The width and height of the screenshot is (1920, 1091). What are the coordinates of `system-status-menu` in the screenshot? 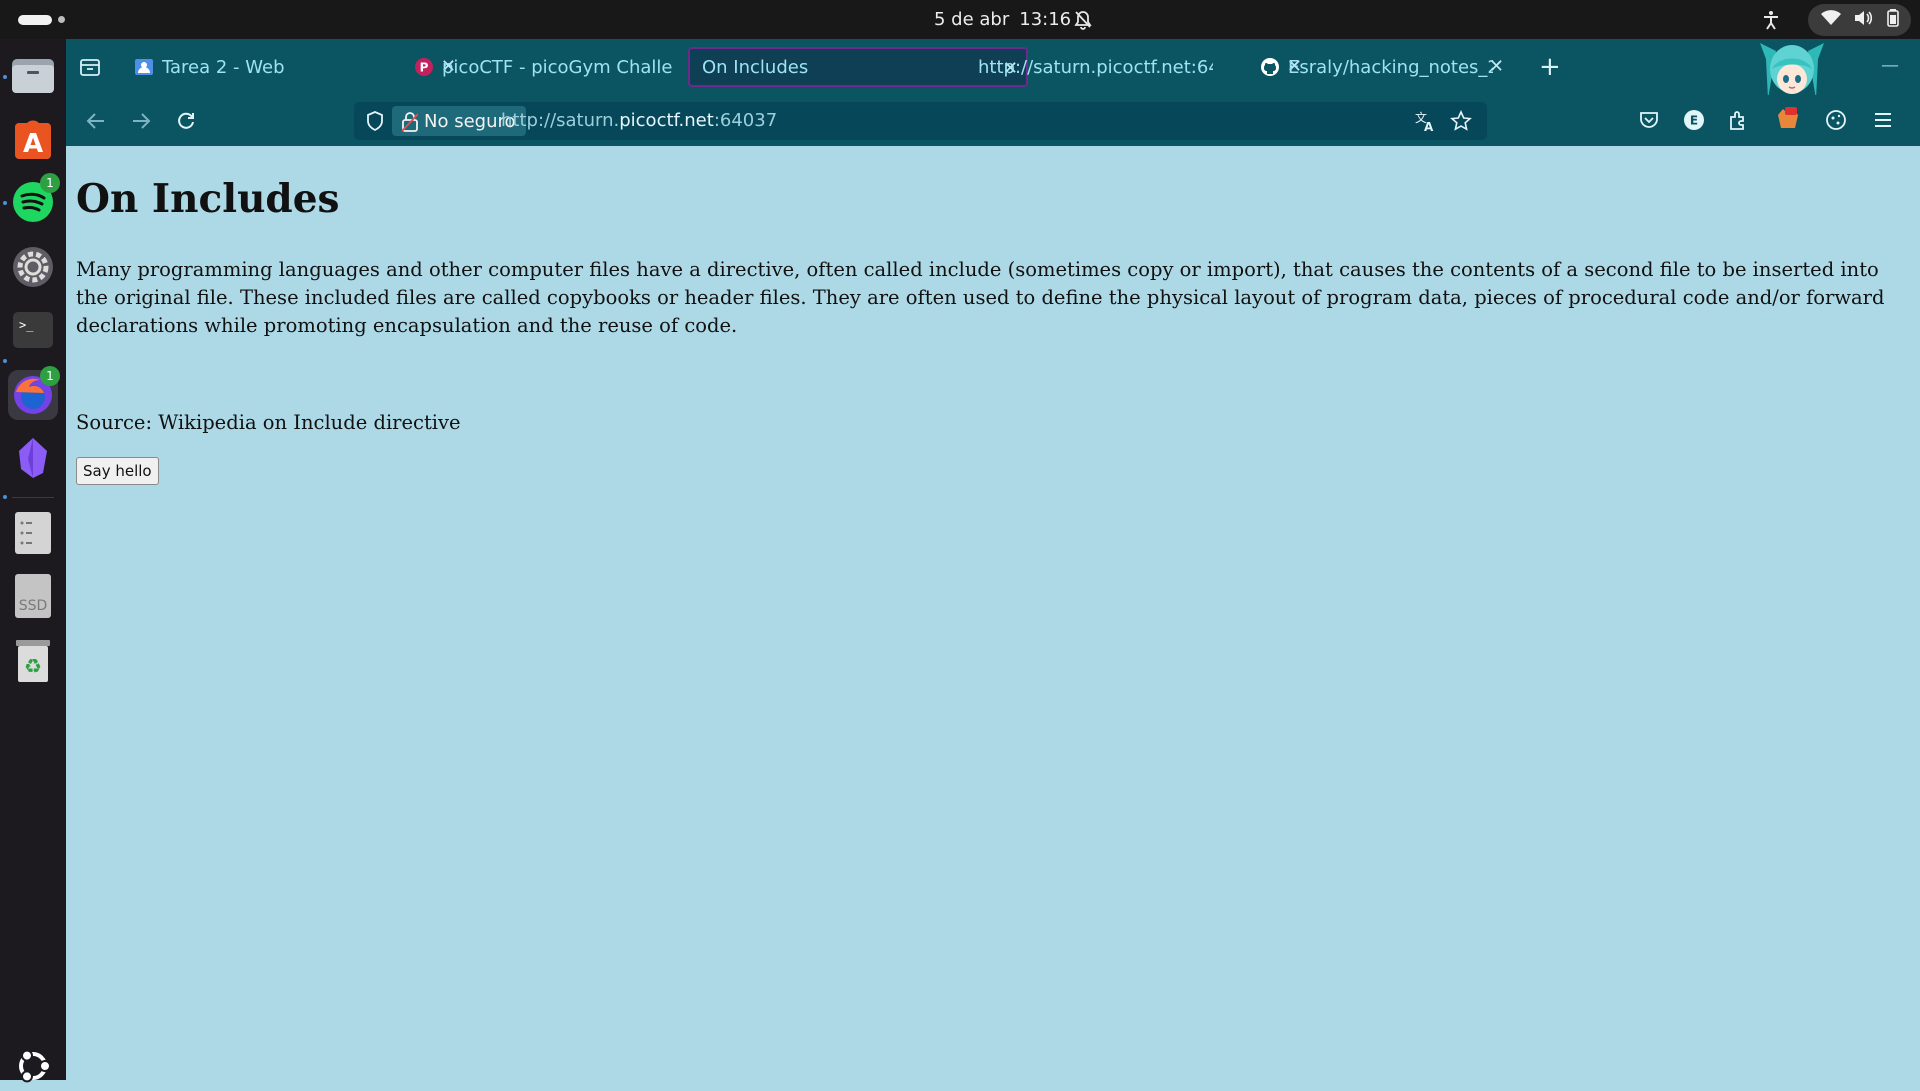 It's located at (1859, 20).